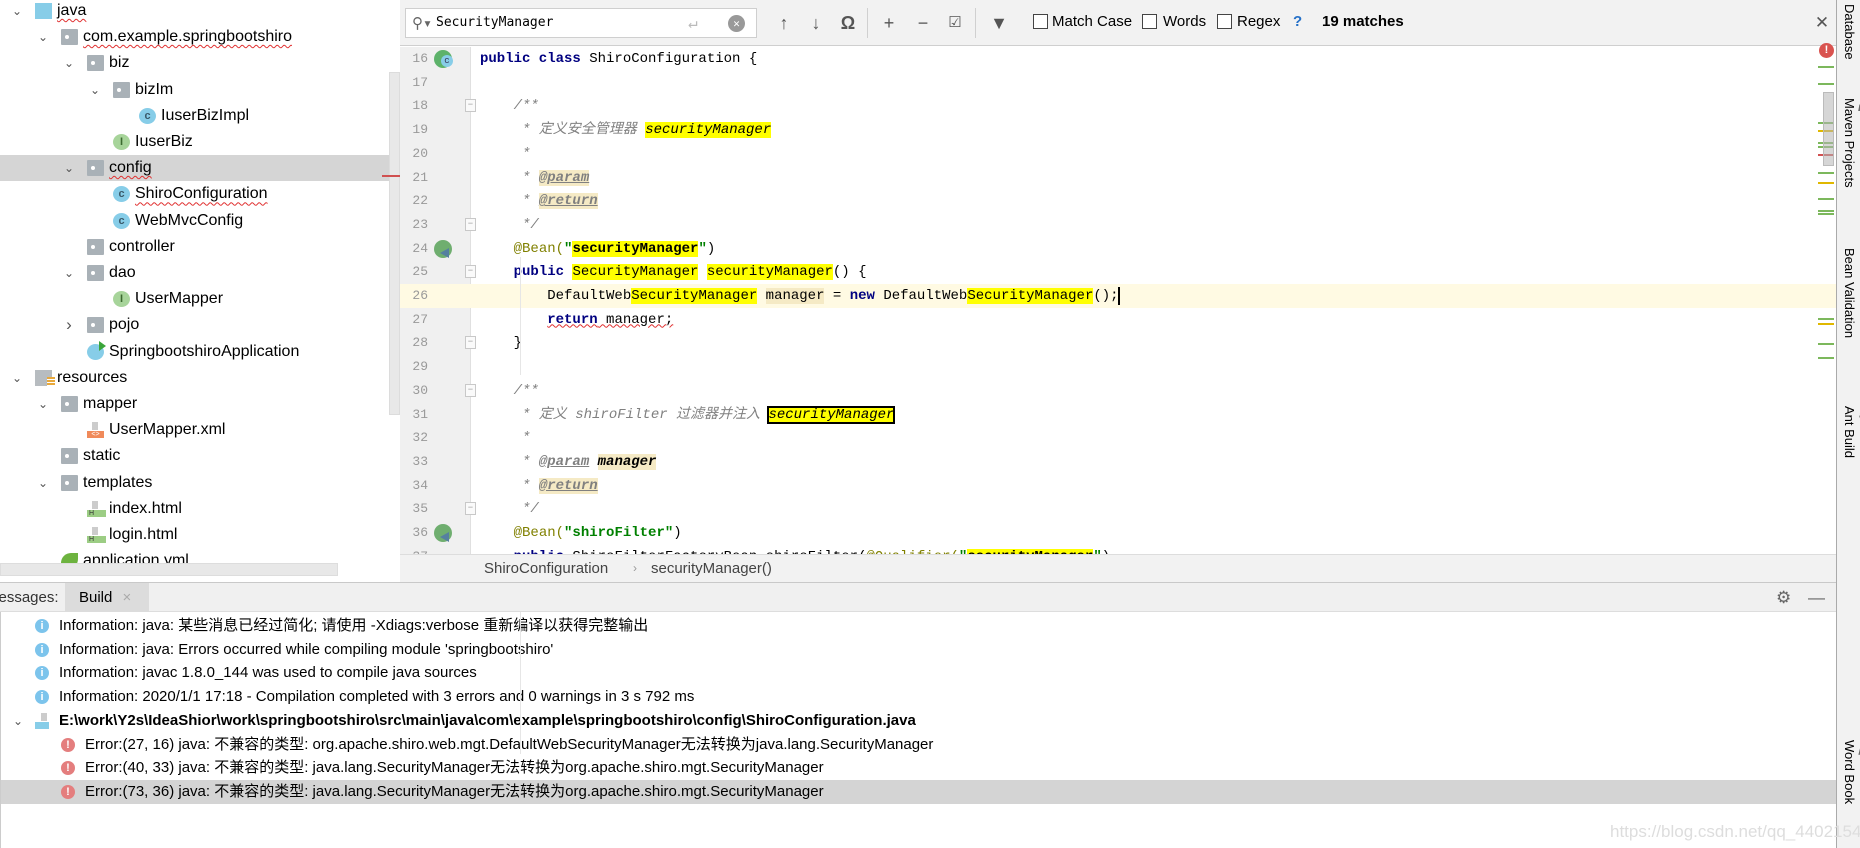 The height and width of the screenshot is (848, 1860). Describe the element at coordinates (194, 247) in the screenshot. I see `tree-item: controller` at that location.